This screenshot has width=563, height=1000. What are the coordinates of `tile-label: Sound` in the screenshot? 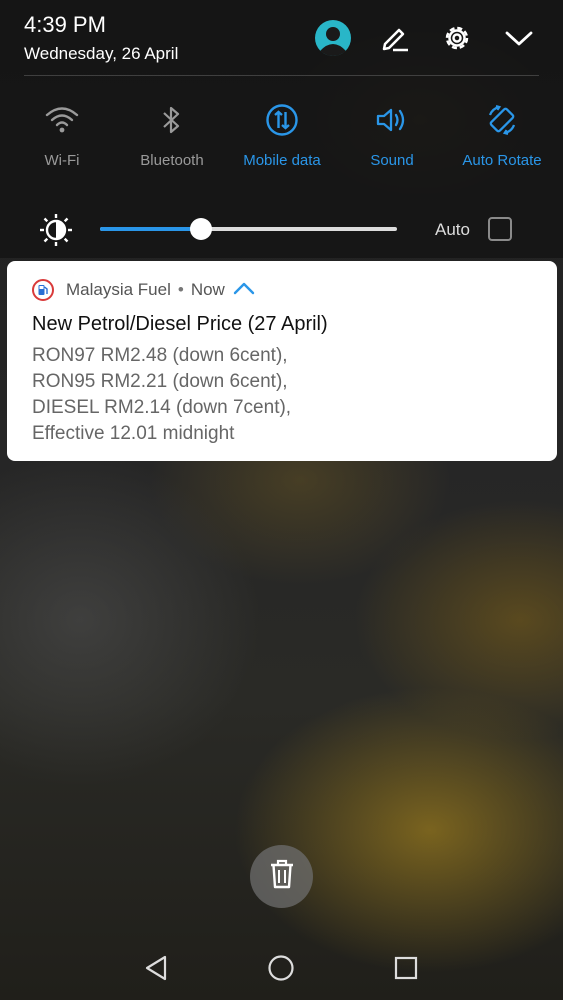 It's located at (392, 160).